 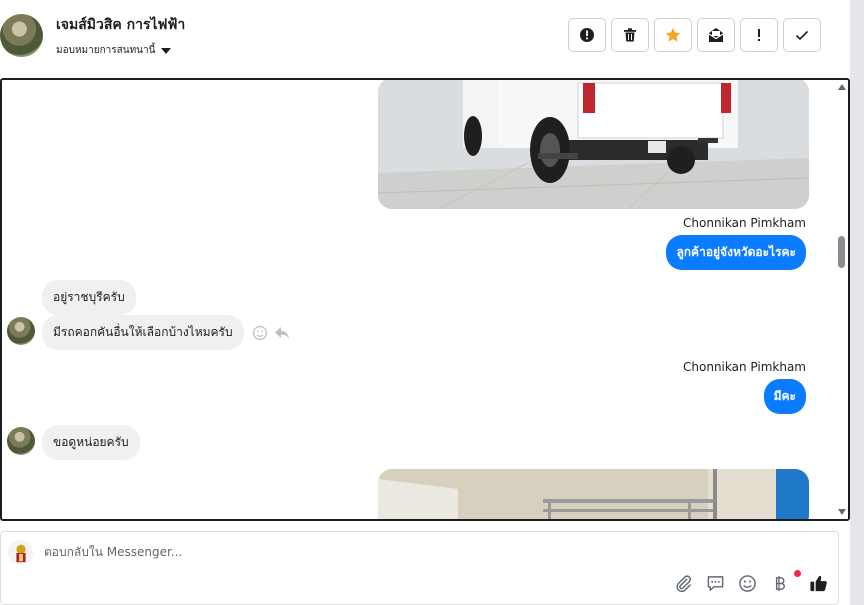 What do you see at coordinates (694, 35) in the screenshot?
I see `conversation-toolbar` at bounding box center [694, 35].